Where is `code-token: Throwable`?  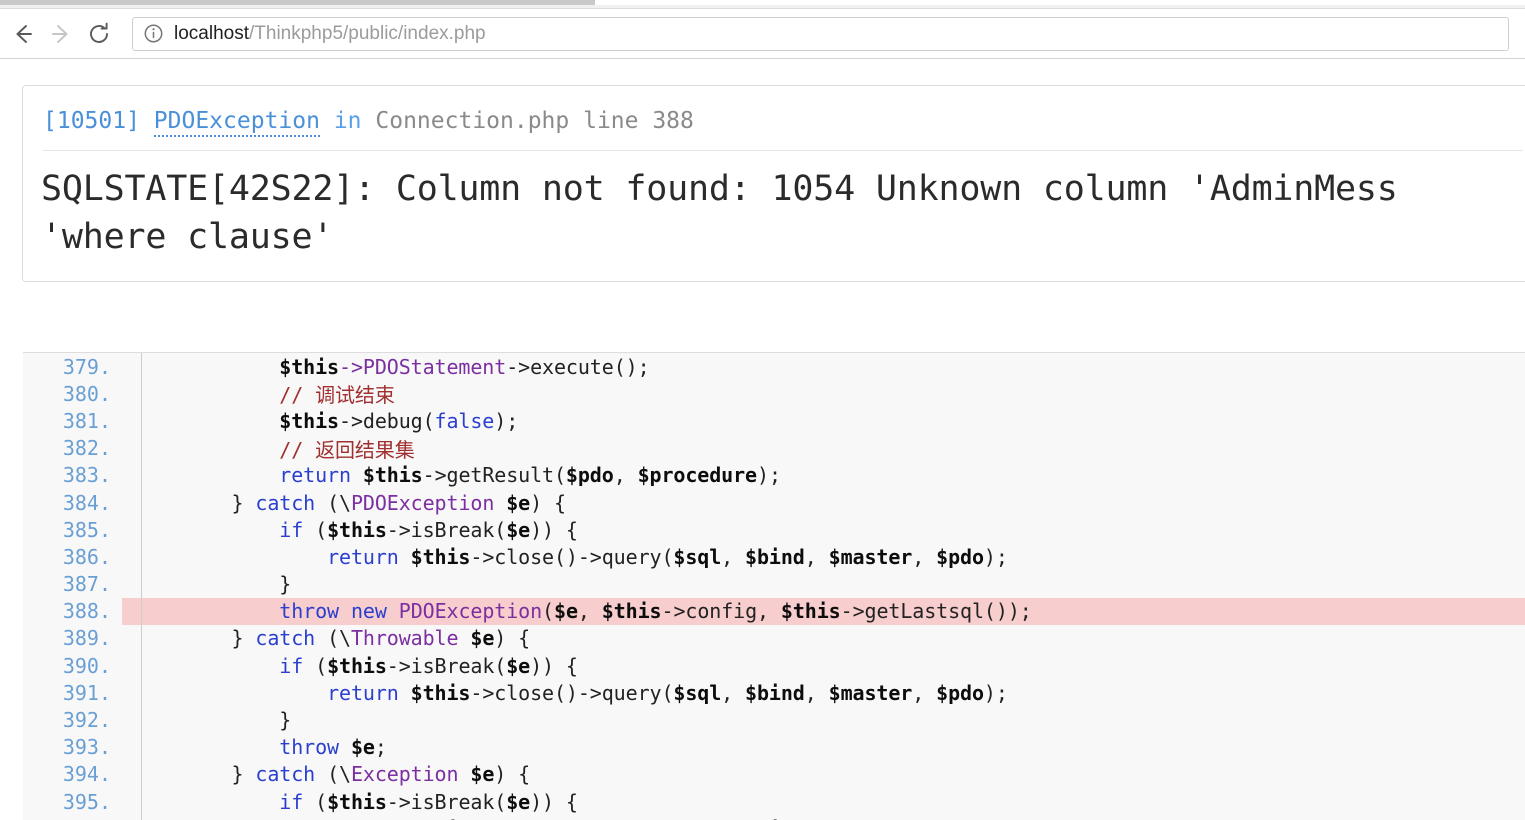
code-token: Throwable is located at coordinates (404, 638).